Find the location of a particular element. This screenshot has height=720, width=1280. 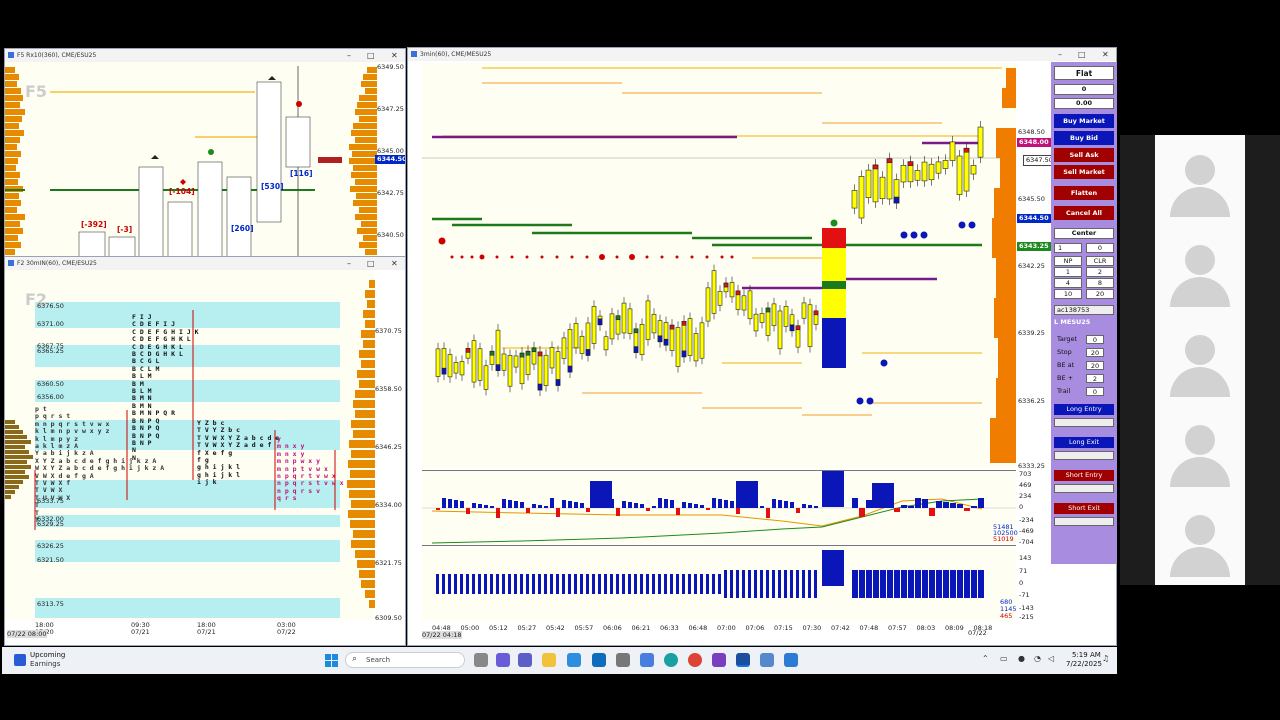

main-titlebar: 3min(60), CME/MESU25 is located at coordinates (762, 54).